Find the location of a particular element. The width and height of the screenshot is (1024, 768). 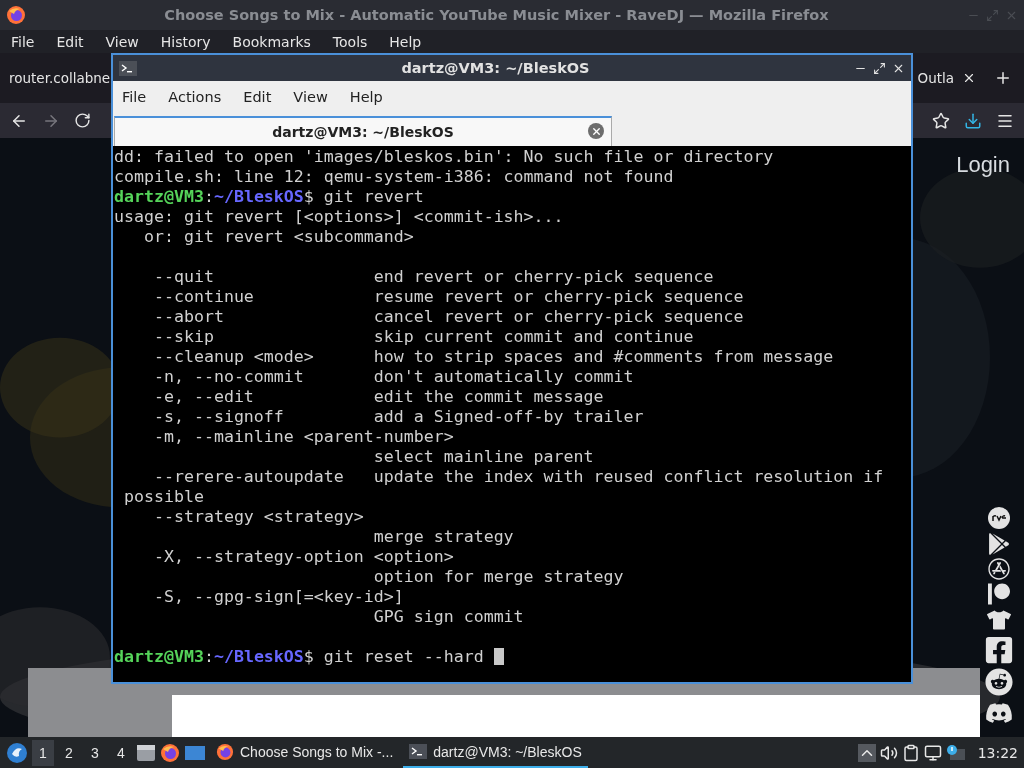

facebook-icon is located at coordinates (999, 650).